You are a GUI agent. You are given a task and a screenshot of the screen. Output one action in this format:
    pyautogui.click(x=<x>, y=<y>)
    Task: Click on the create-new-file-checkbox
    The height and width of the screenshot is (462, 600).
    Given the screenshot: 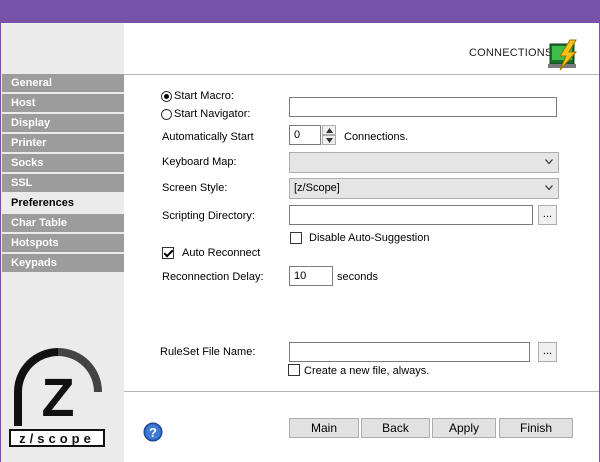 What is the action you would take?
    pyautogui.click(x=294, y=370)
    